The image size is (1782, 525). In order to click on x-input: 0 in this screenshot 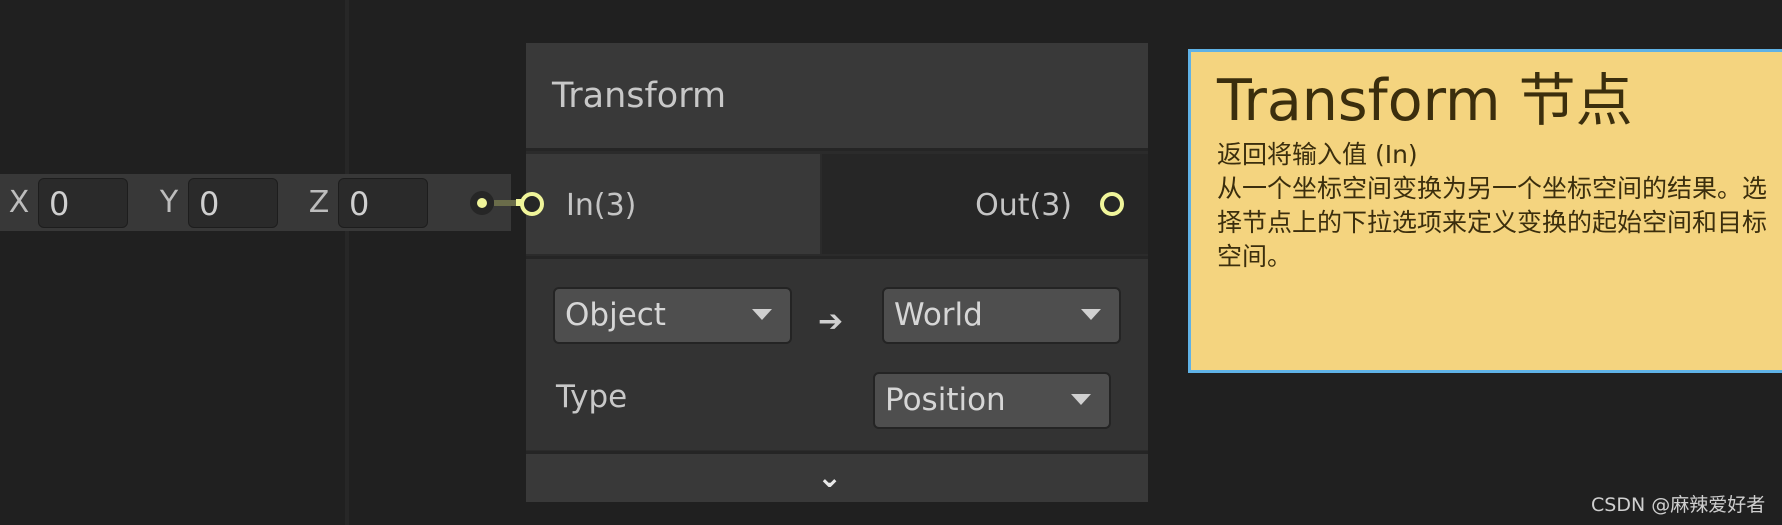, I will do `click(83, 202)`.